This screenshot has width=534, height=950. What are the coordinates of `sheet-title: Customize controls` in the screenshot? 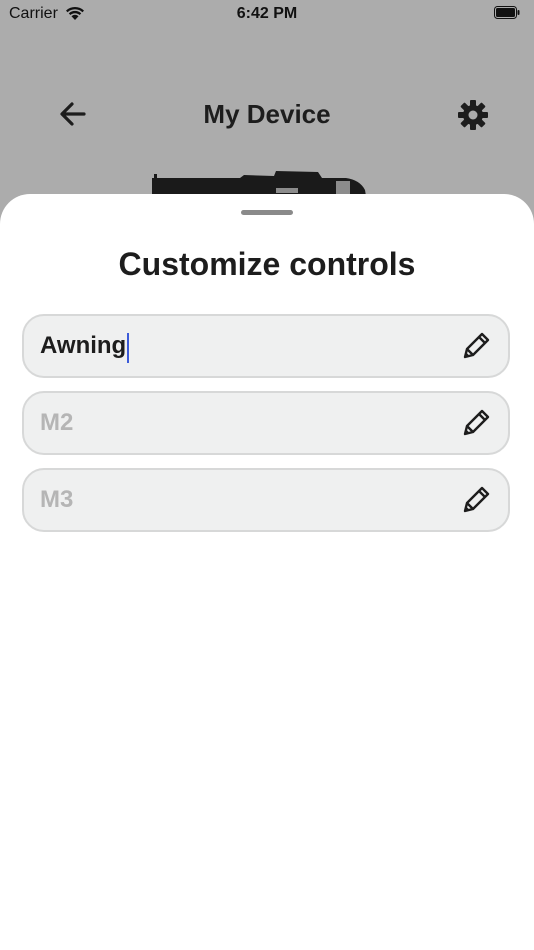 It's located at (267, 264).